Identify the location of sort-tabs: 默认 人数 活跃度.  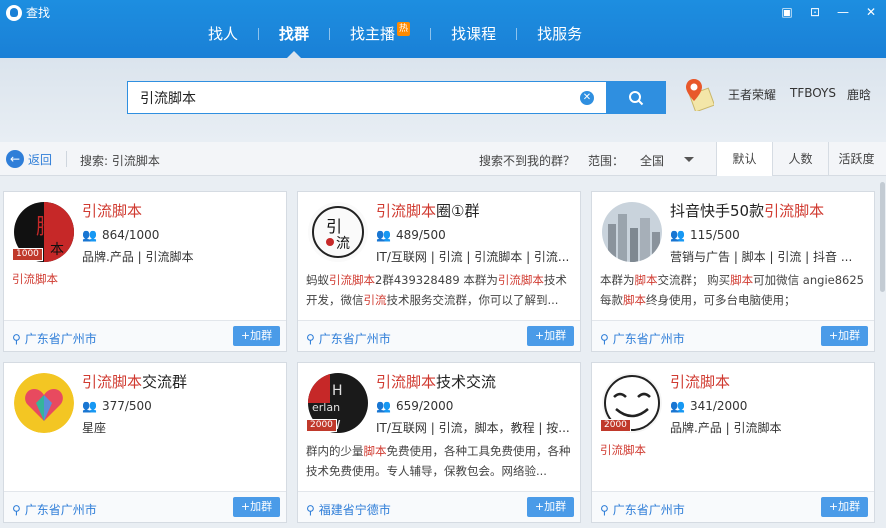
(800, 159).